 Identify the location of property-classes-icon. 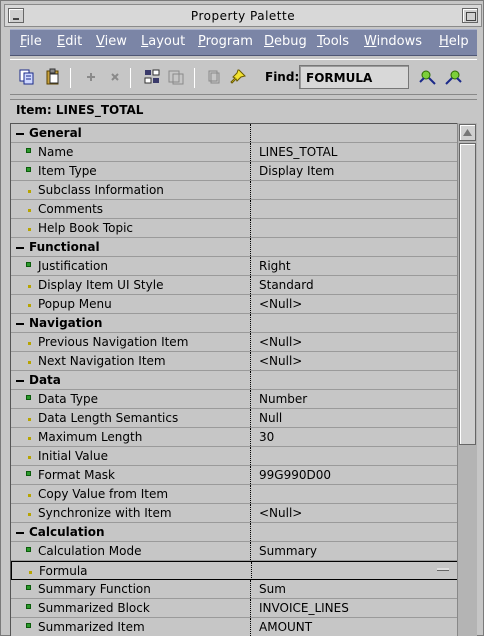
(152, 77).